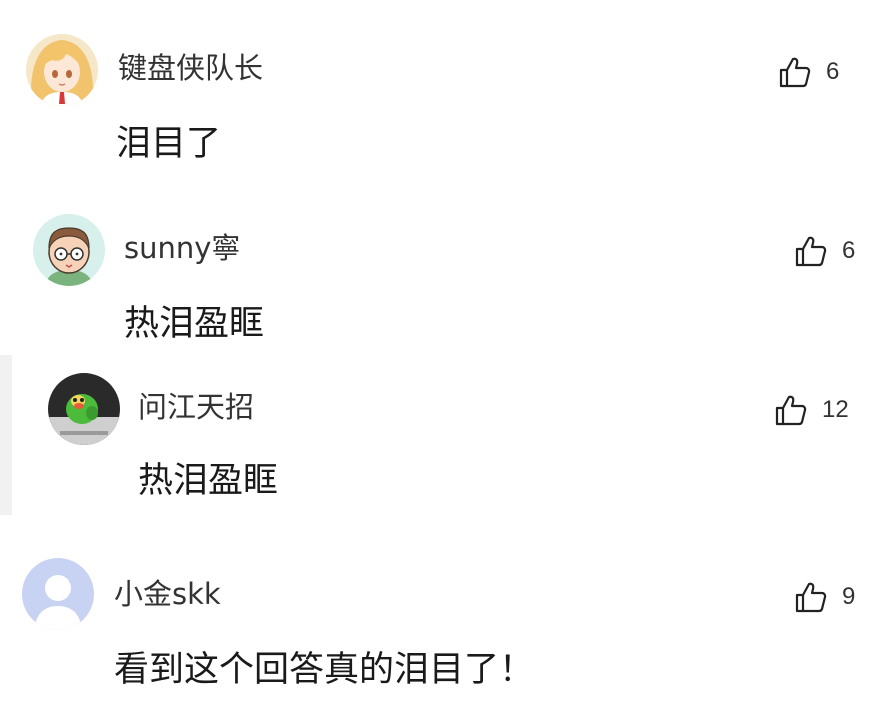 Image resolution: width=879 pixels, height=719 pixels. I want to click on comment-text: 看到这个回答真的泪目了！, so click(324, 670).